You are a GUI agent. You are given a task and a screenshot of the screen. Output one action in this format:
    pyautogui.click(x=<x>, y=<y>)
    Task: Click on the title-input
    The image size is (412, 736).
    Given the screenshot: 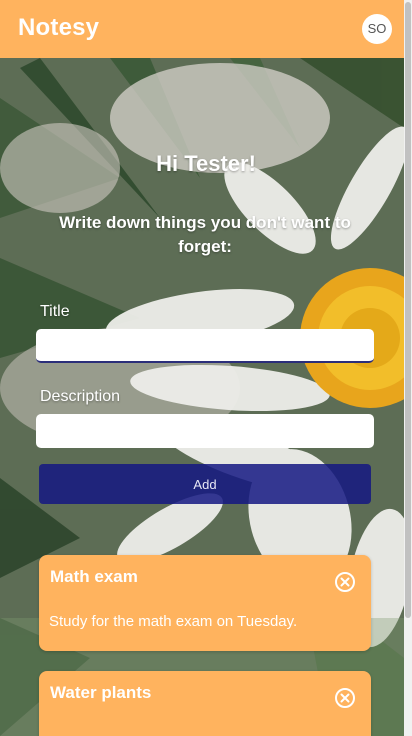 What is the action you would take?
    pyautogui.click(x=205, y=346)
    